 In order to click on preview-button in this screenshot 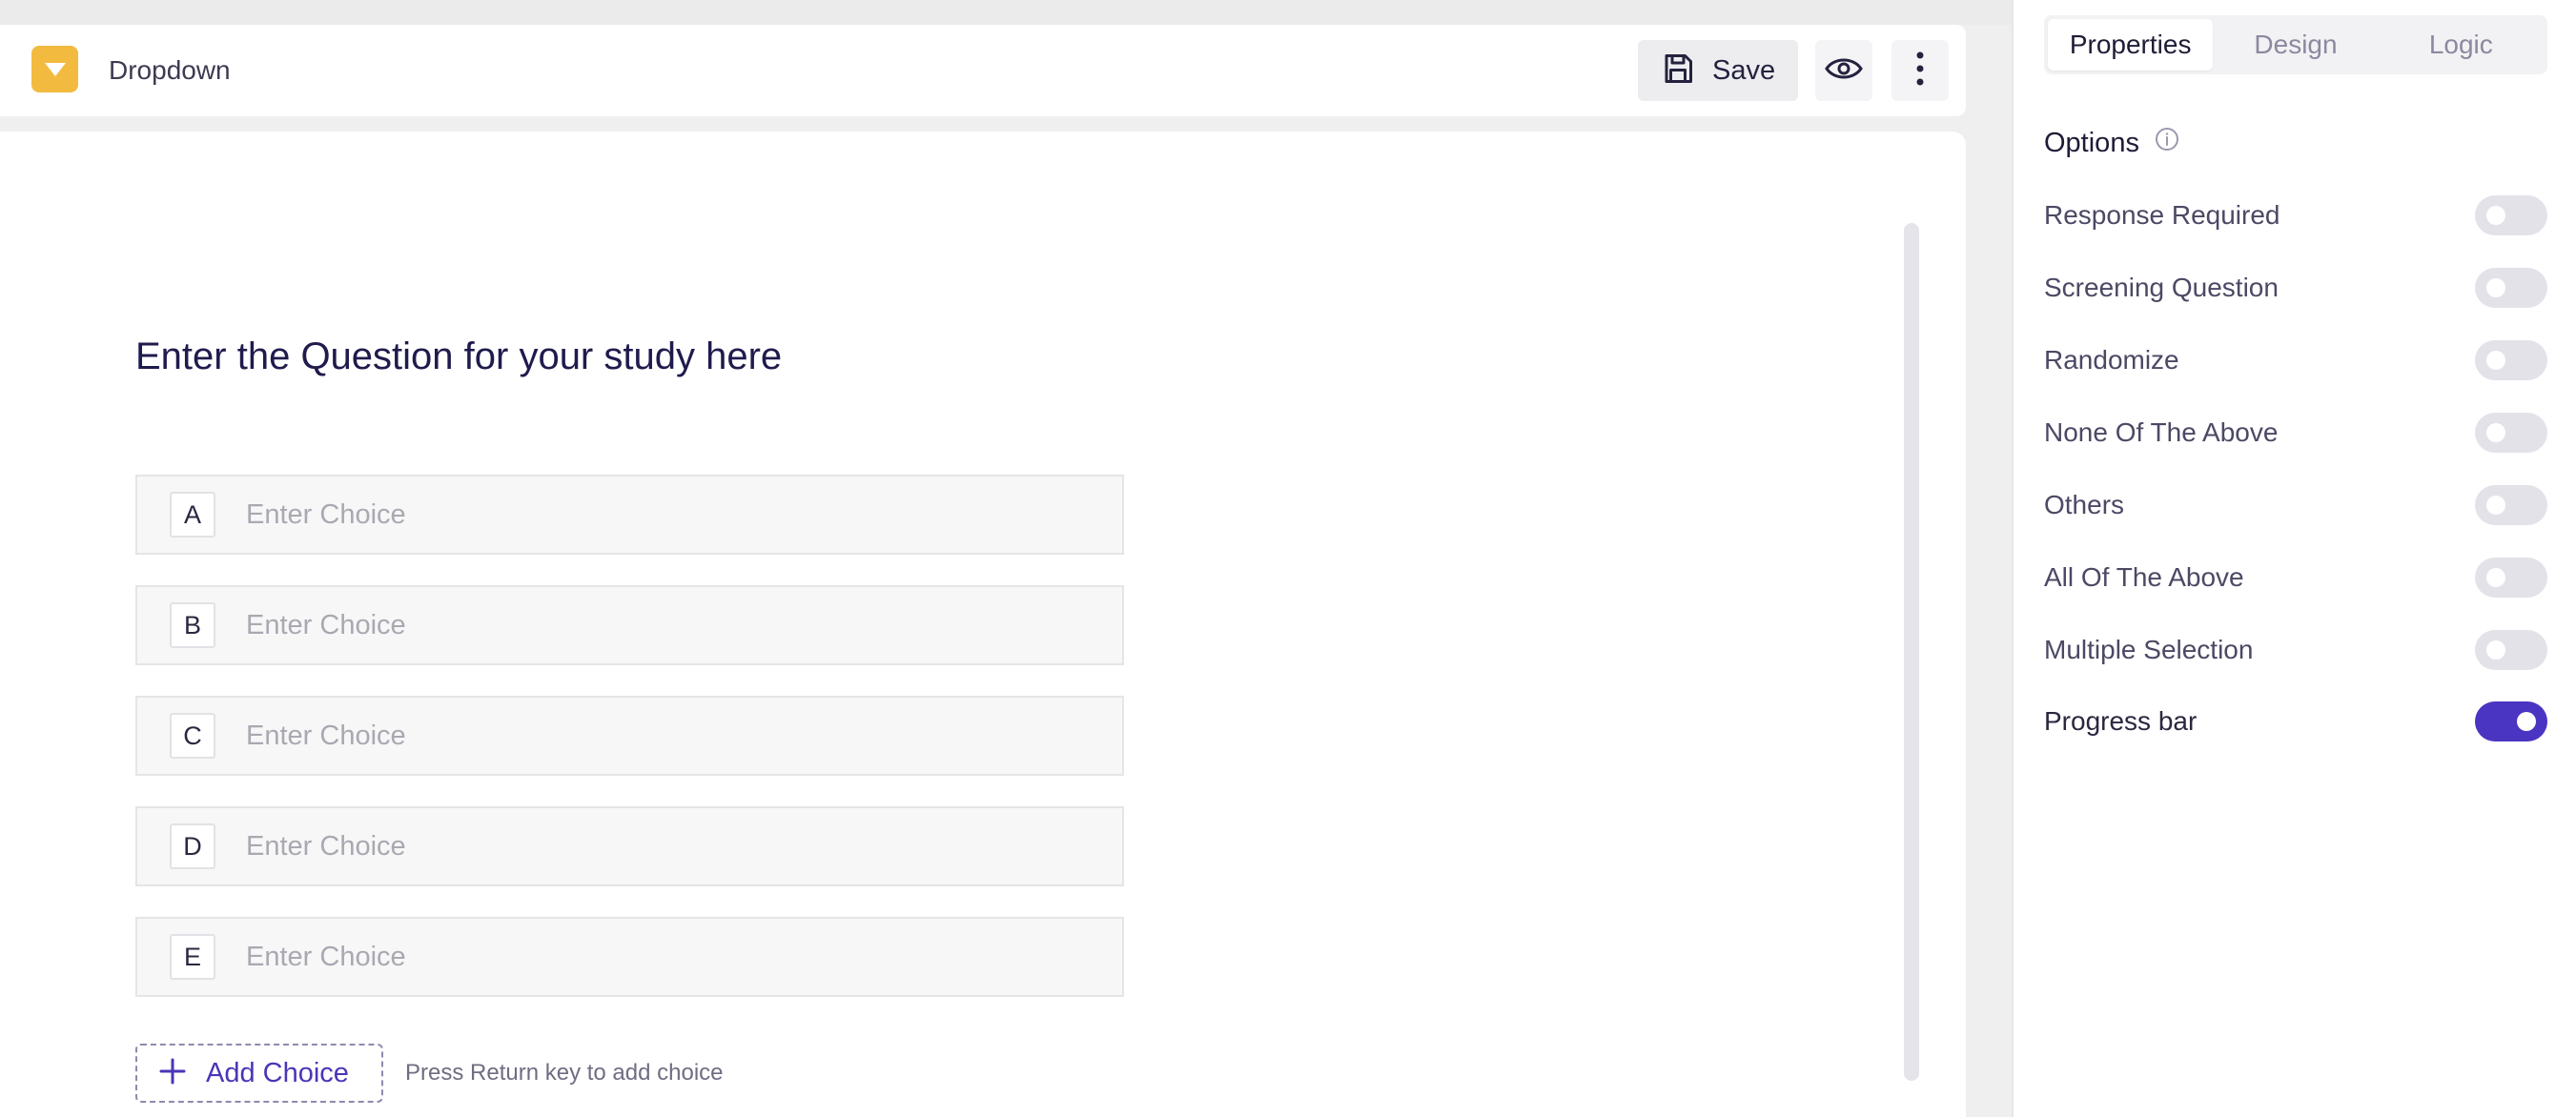, I will do `click(1844, 70)`.